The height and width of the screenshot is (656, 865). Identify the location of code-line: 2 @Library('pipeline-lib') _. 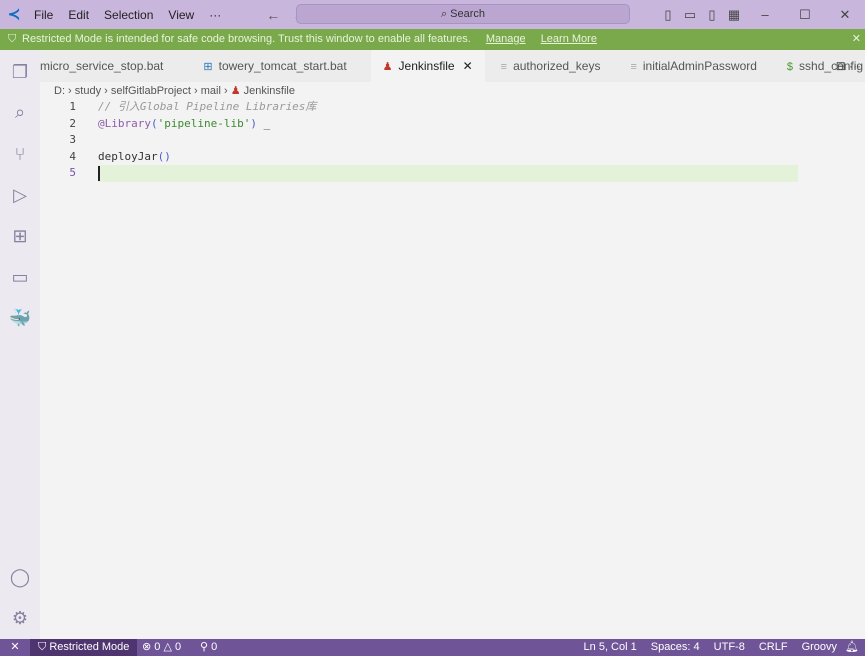
(170, 123).